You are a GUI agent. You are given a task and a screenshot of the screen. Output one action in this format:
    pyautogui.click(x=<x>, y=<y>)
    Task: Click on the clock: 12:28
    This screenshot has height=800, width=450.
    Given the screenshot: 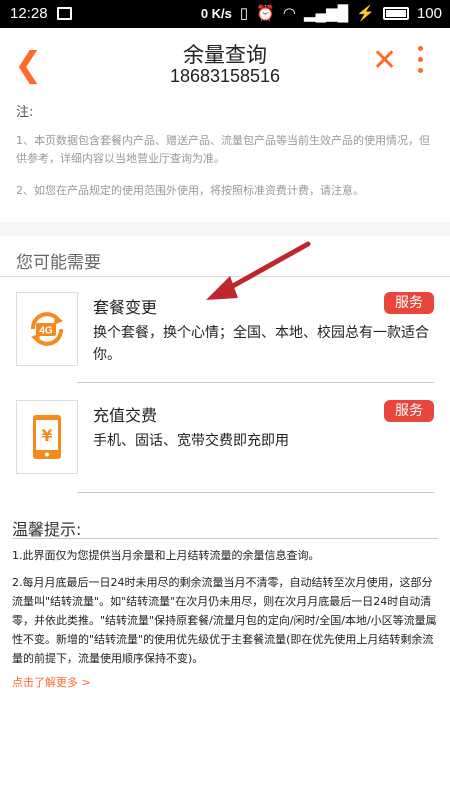 What is the action you would take?
    pyautogui.click(x=29, y=13)
    